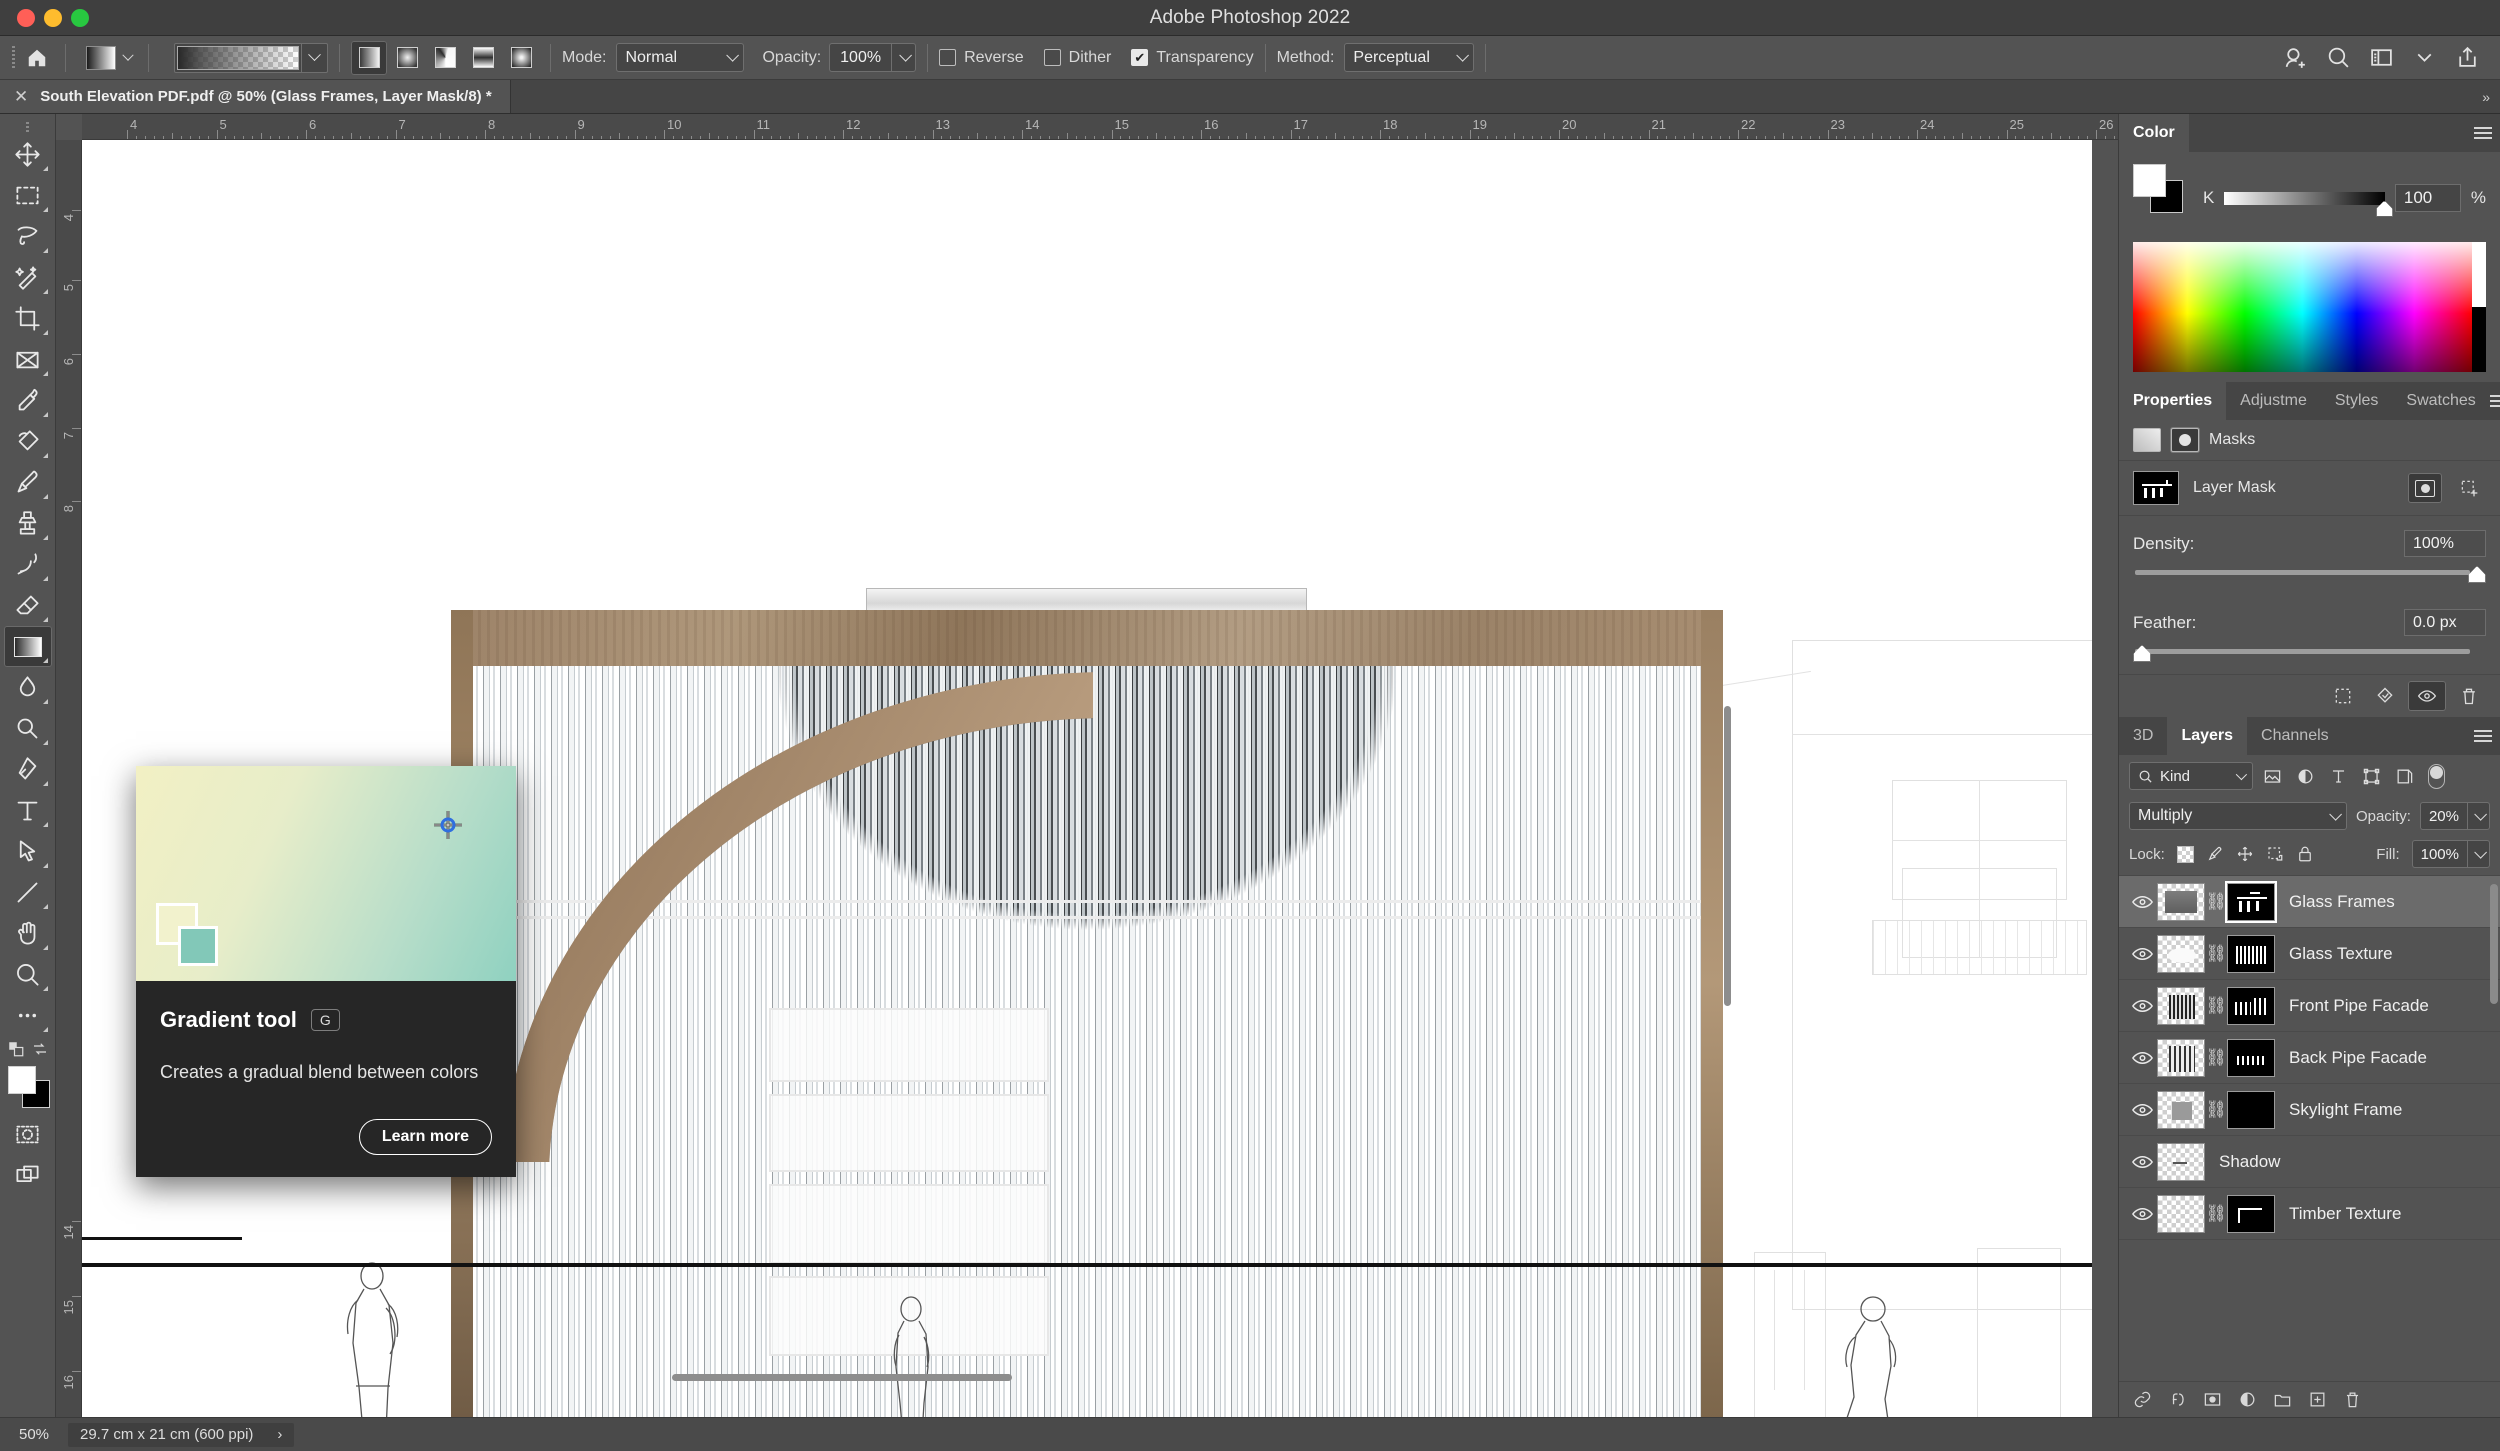 The image size is (2500, 1451). I want to click on transparency-checkbox: Transparency, so click(1192, 58).